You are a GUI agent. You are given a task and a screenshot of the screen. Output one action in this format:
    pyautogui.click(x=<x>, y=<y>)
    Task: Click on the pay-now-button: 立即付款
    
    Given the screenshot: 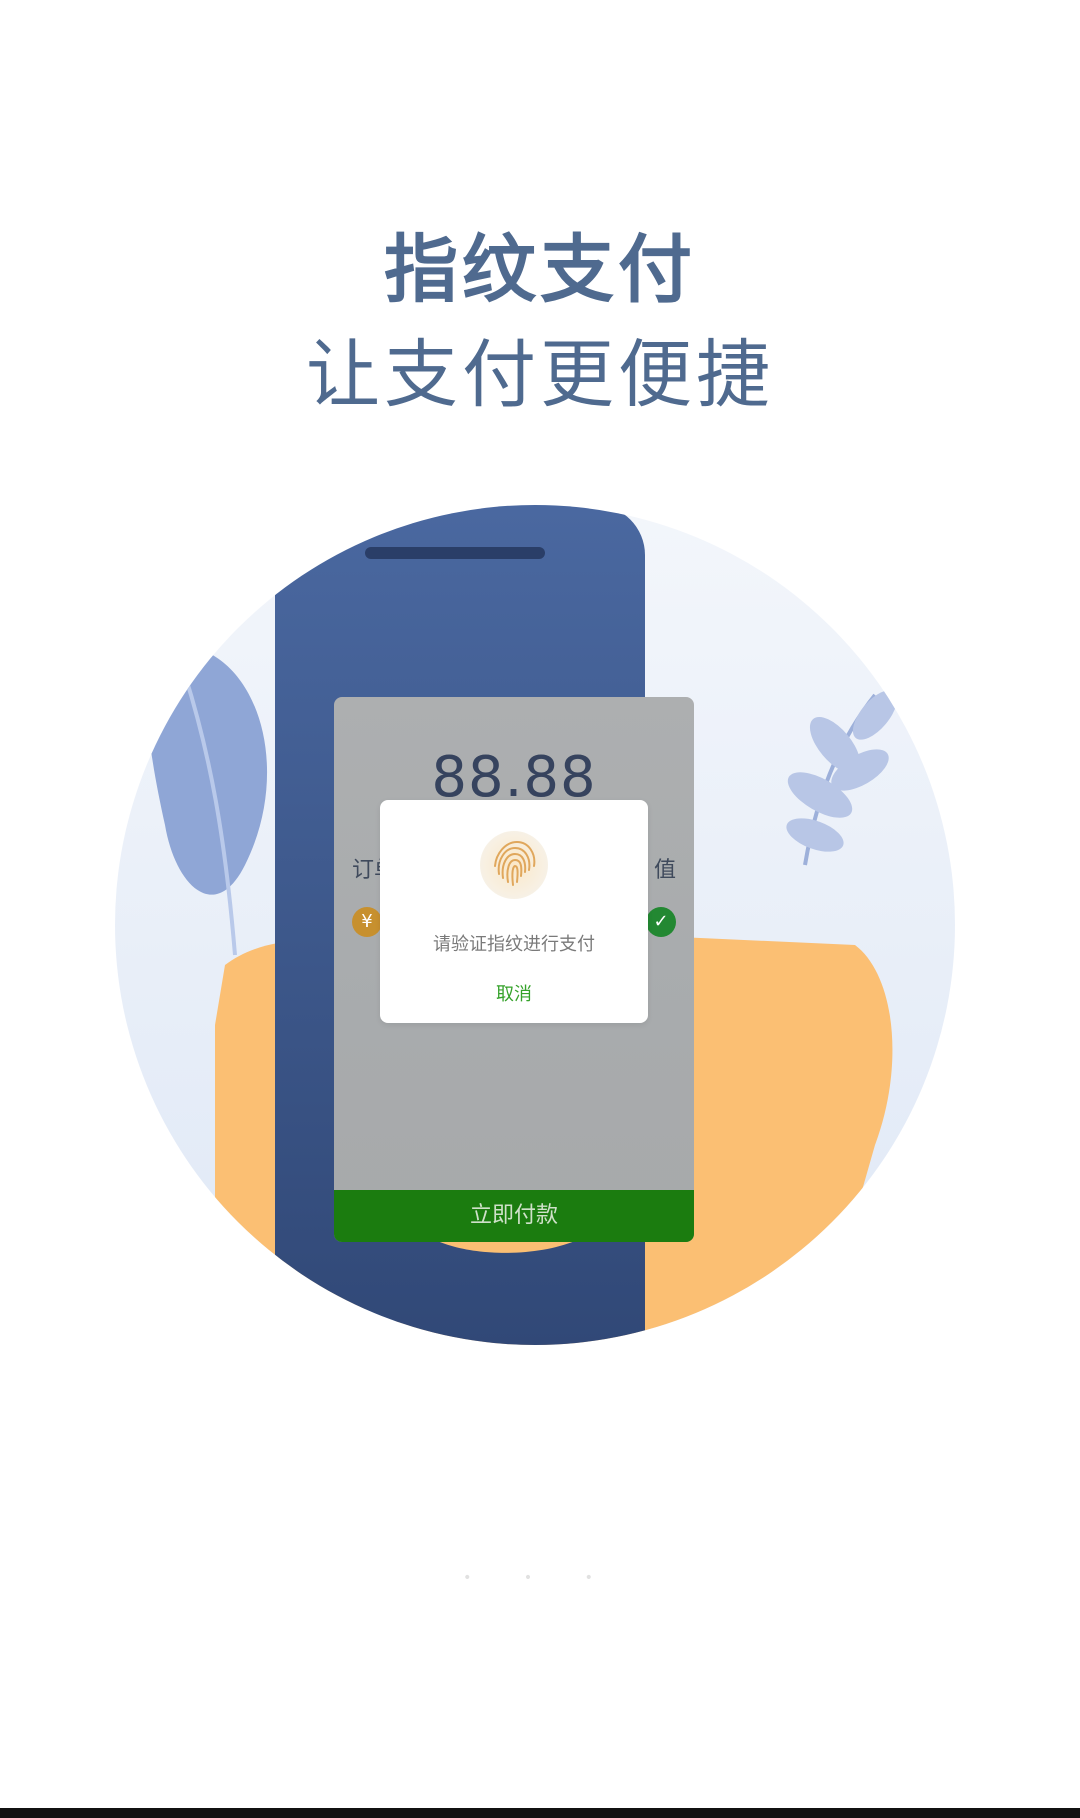 What is the action you would take?
    pyautogui.click(x=514, y=1216)
    